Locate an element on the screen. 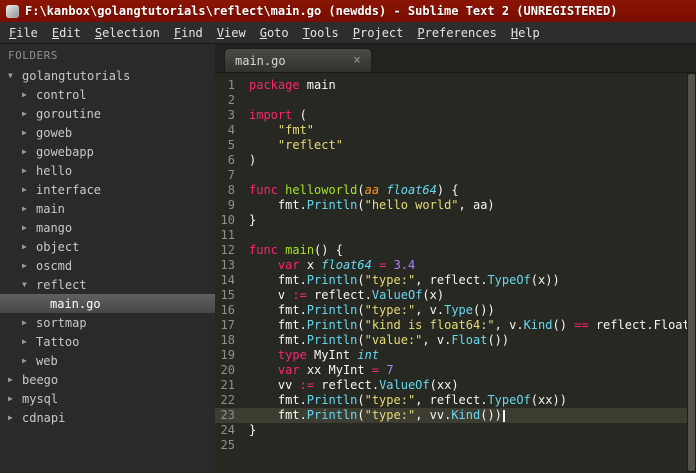 This screenshot has width=696, height=473. tree-item-main-go: main.go is located at coordinates (107, 303).